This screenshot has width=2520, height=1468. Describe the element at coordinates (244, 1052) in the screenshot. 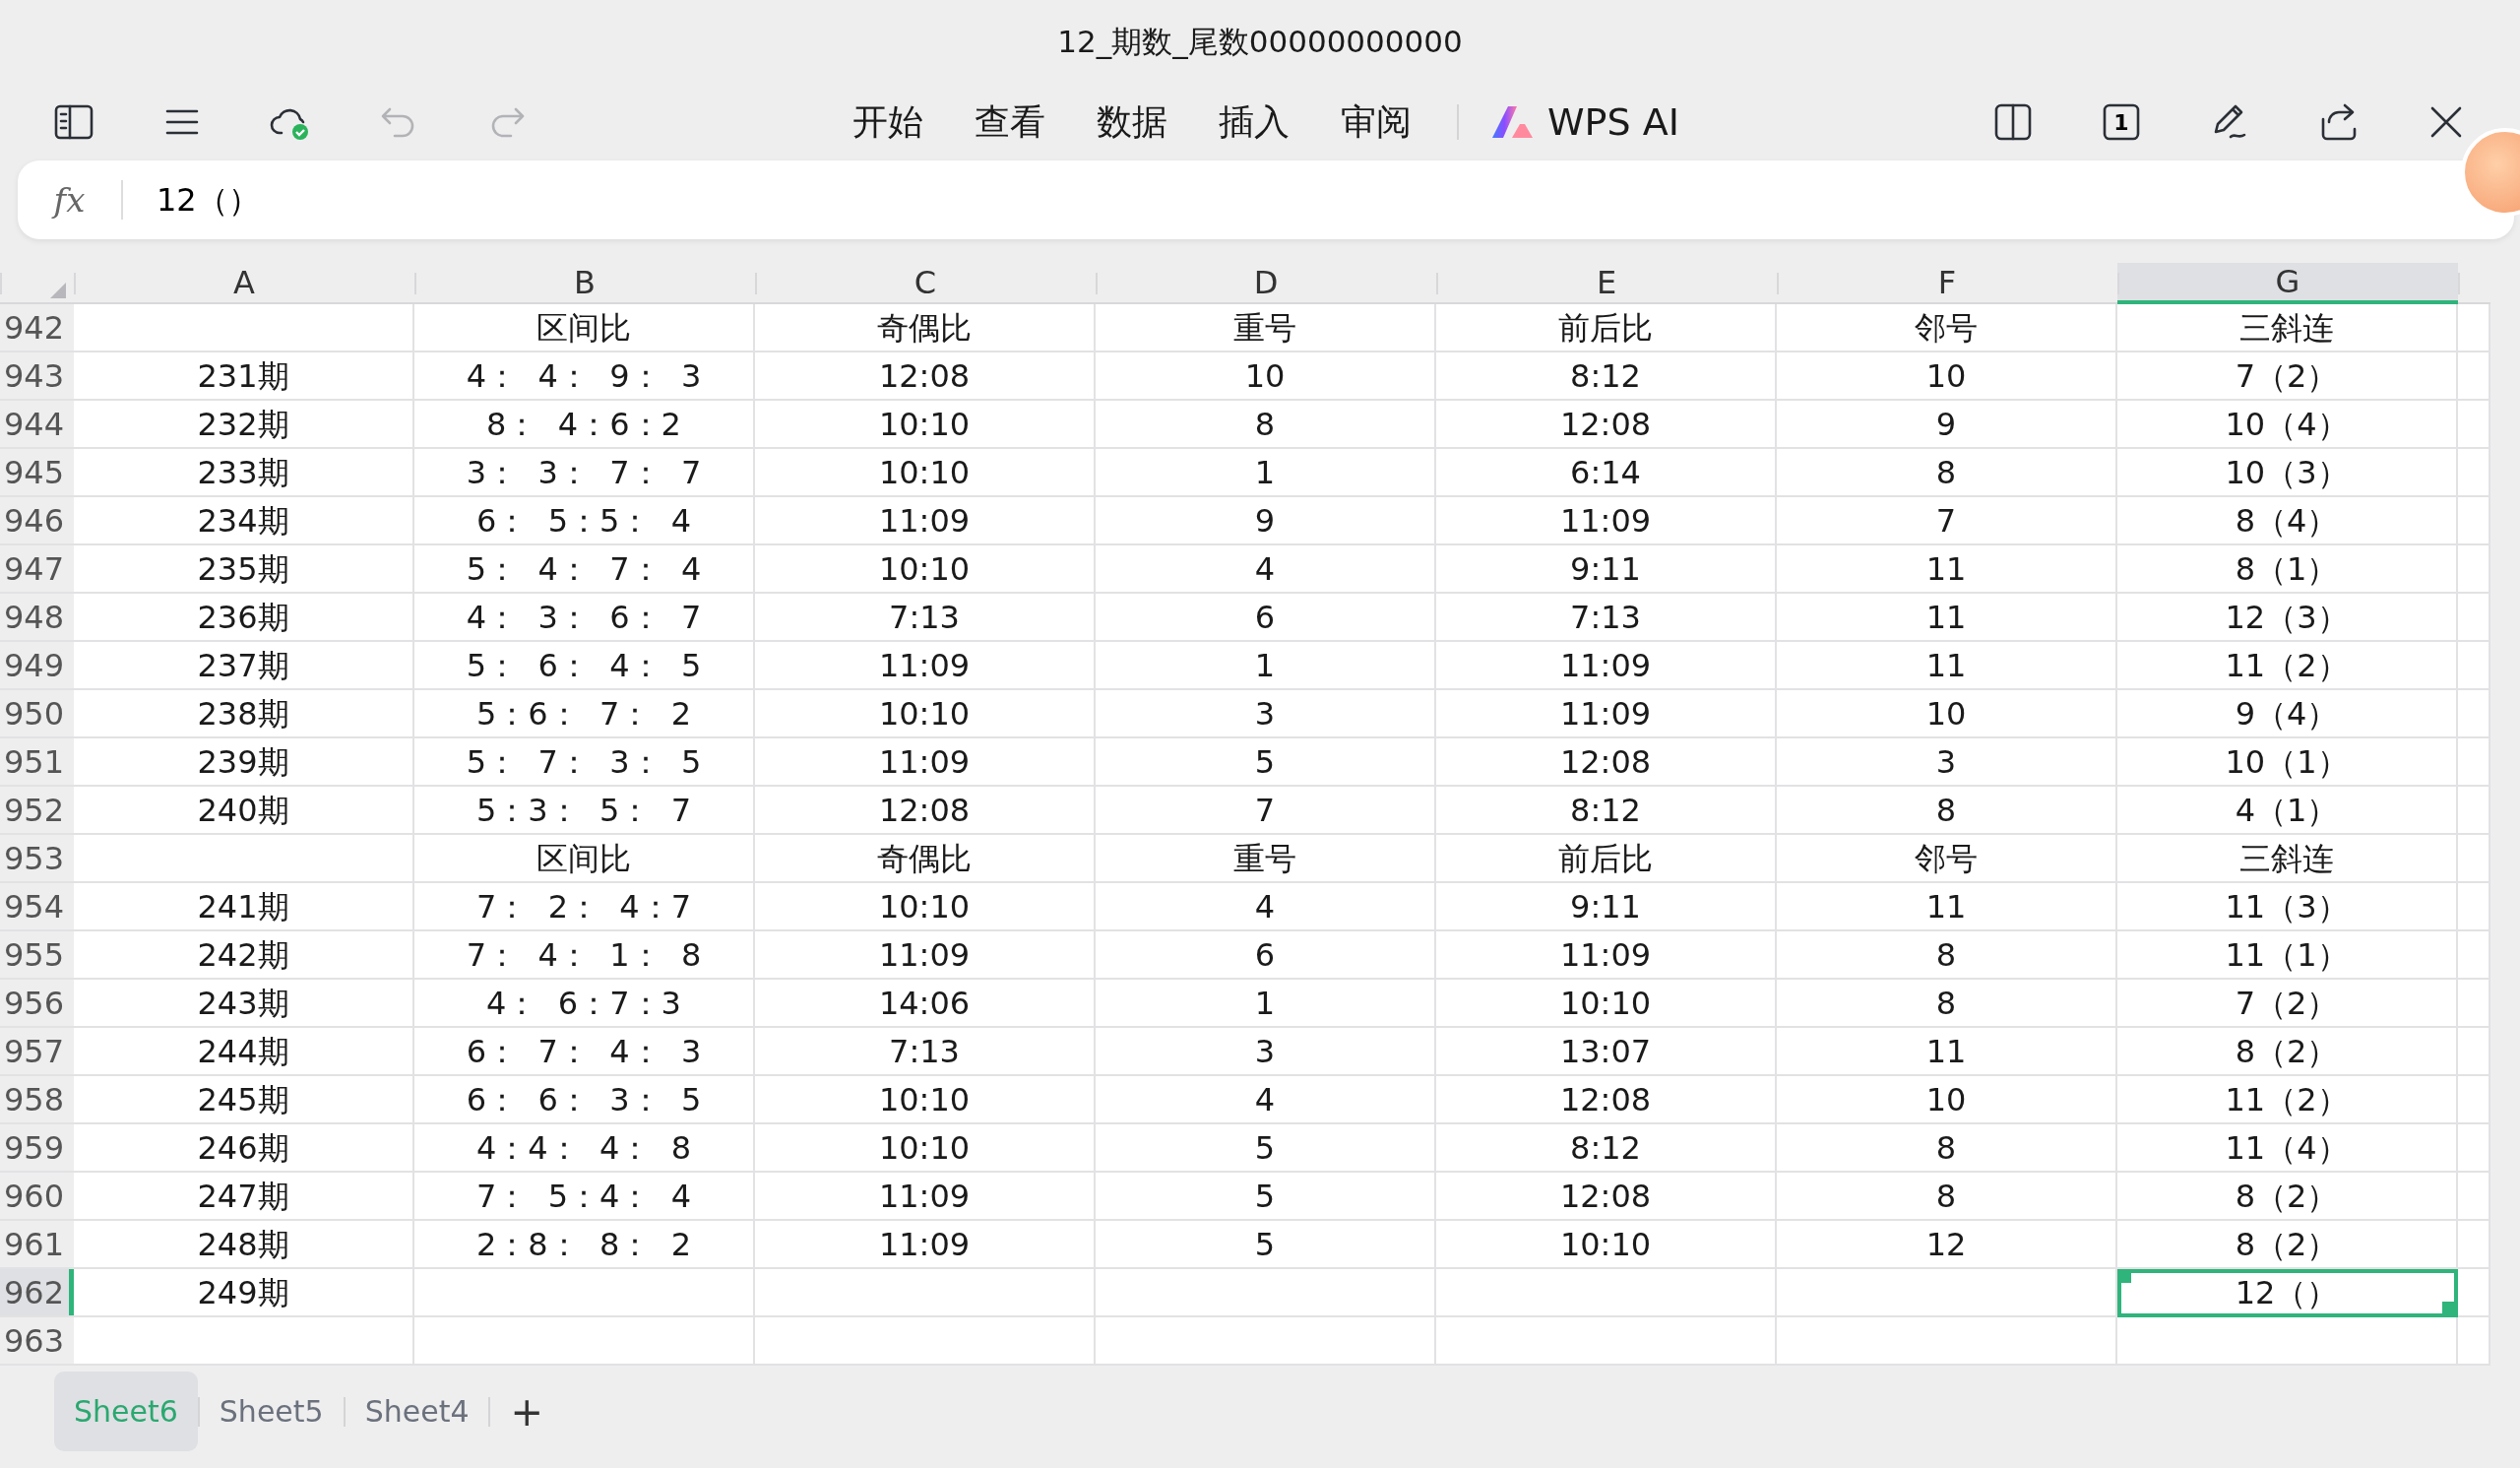

I see `table-cell: 244期` at that location.